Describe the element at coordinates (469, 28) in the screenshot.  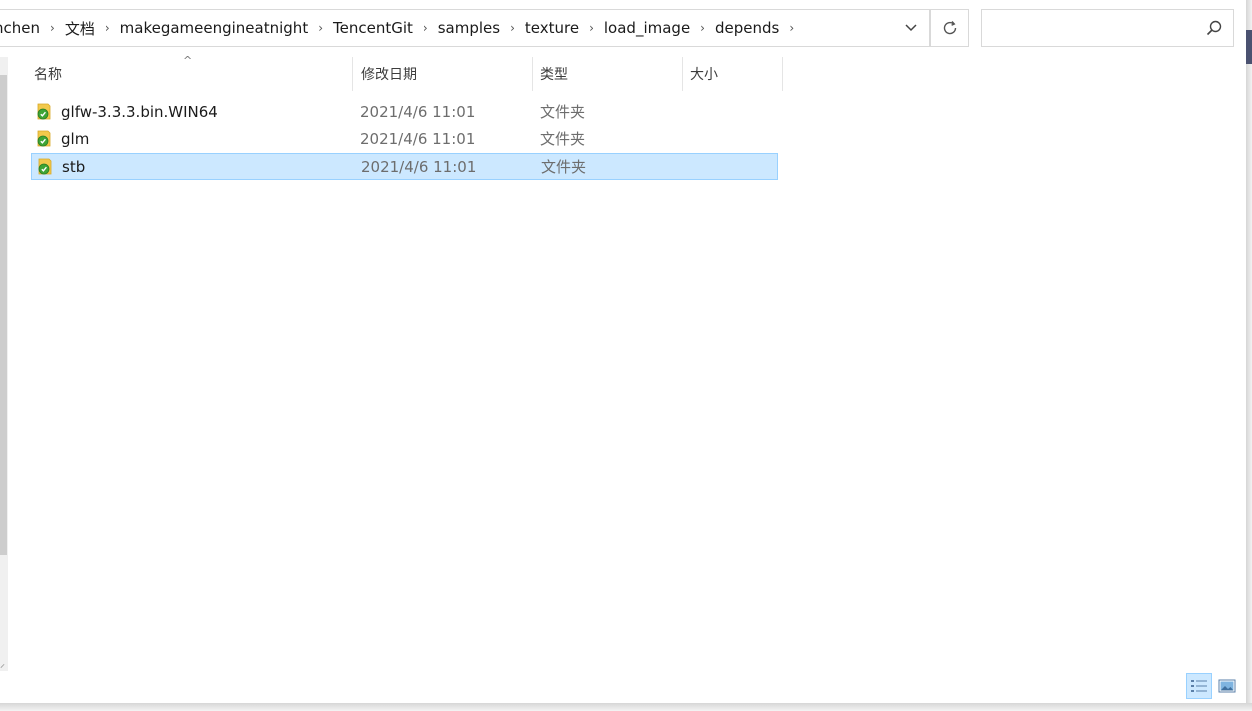
I see `breadcrumb-item: samples` at that location.